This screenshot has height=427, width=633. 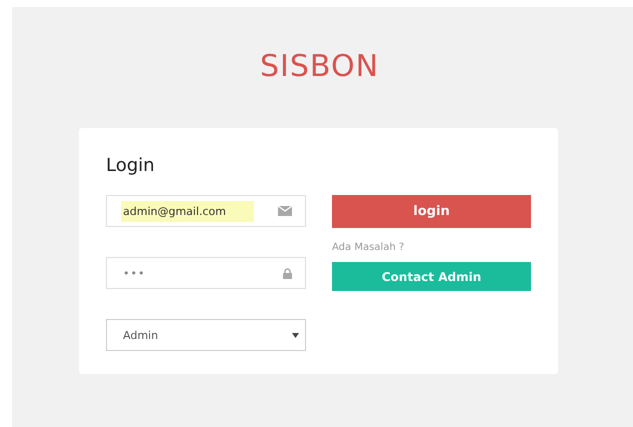 I want to click on dropdown-caret-icon, so click(x=295, y=335).